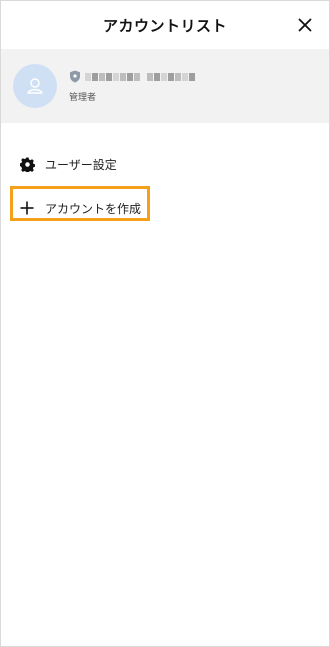 The image size is (330, 647). I want to click on plus-icon, so click(27, 208).